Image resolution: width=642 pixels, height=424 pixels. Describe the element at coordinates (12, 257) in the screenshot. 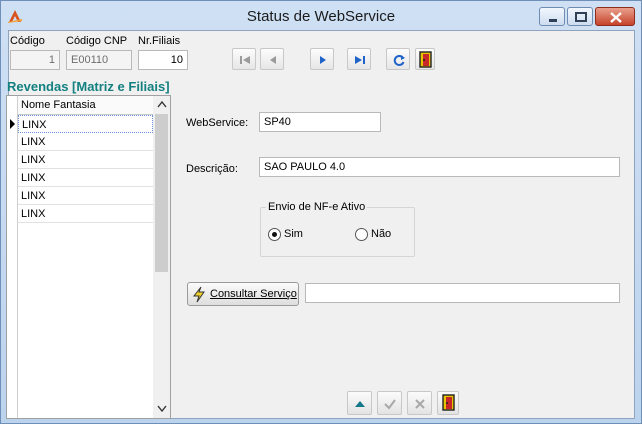

I see `row-indicator-column` at that location.